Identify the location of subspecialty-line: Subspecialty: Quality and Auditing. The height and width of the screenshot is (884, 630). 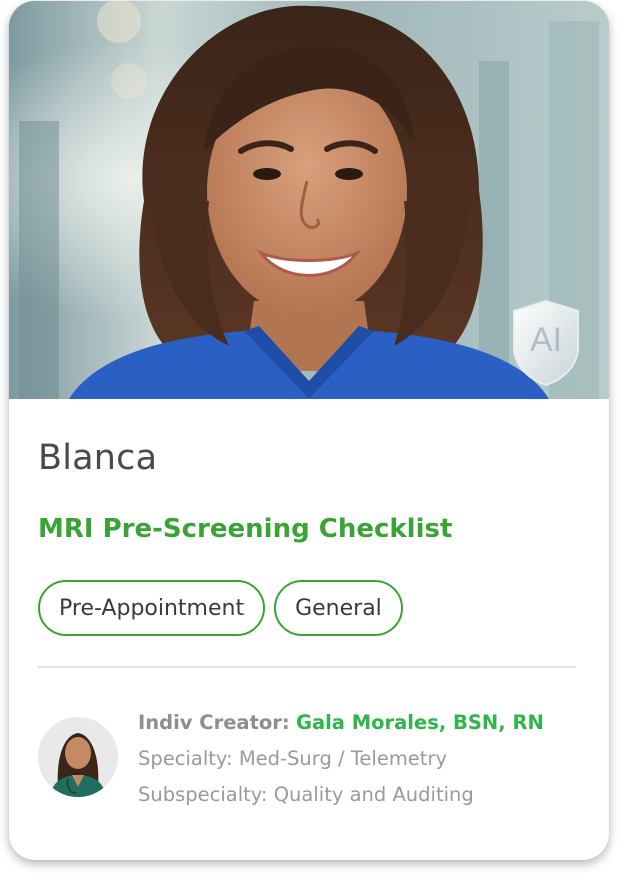
(341, 799).